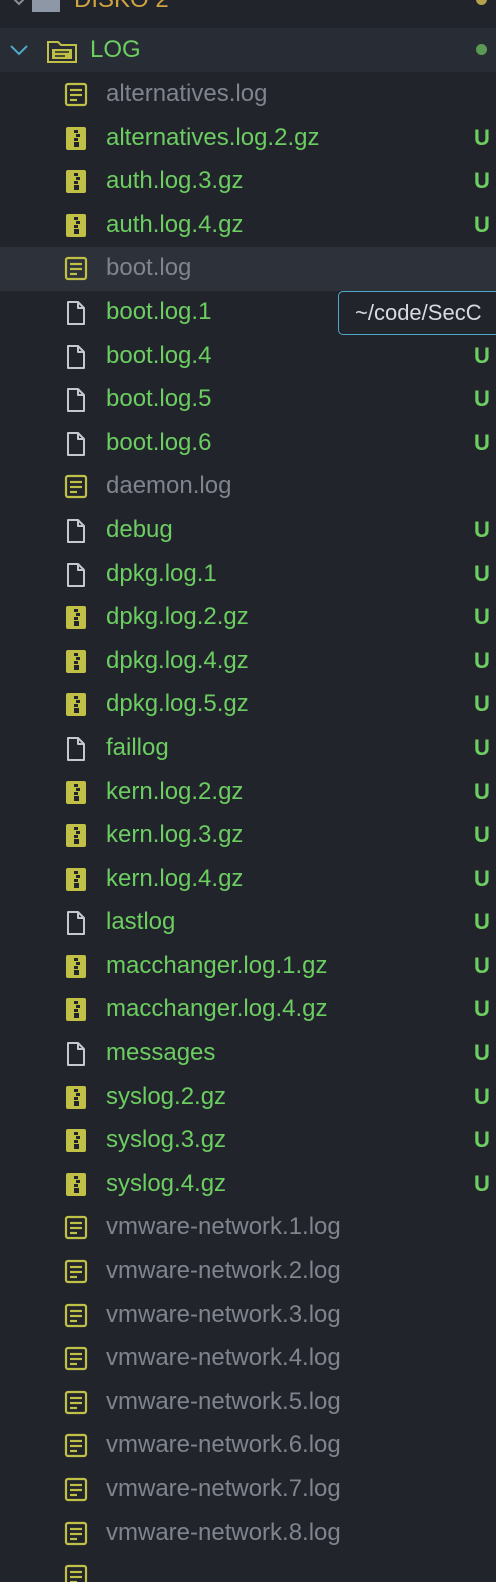  What do you see at coordinates (177, 660) in the screenshot?
I see `file-name: dpkg.log.4.gz` at bounding box center [177, 660].